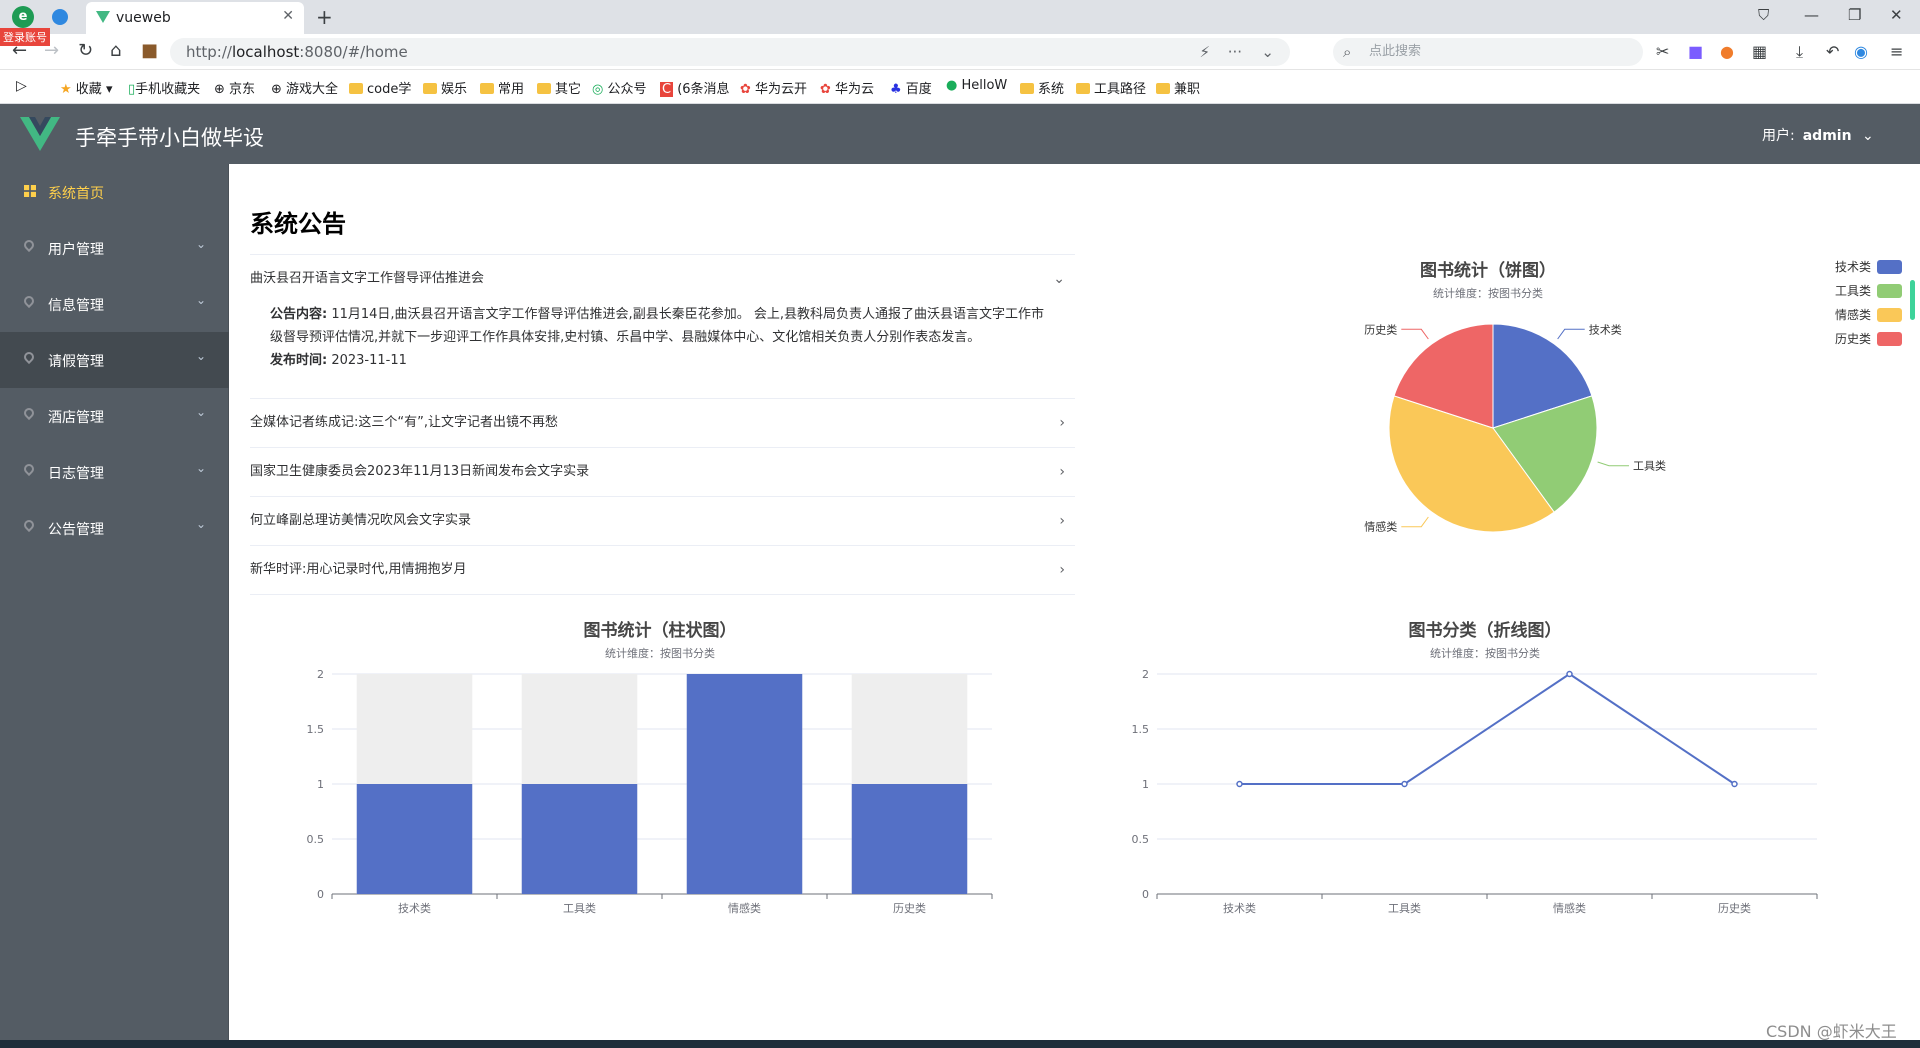 The image size is (1920, 1048). What do you see at coordinates (1111, 87) in the screenshot?
I see `bookmark-tools: 工具路径` at bounding box center [1111, 87].